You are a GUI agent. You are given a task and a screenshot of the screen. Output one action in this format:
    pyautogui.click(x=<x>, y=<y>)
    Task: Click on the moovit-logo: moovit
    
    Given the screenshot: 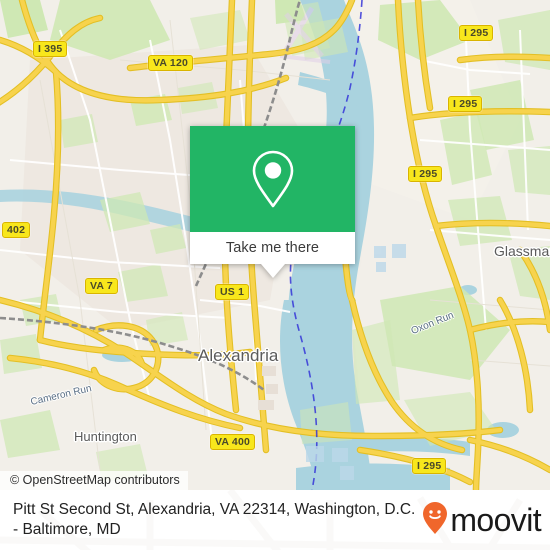 What is the action you would take?
    pyautogui.click(x=486, y=520)
    